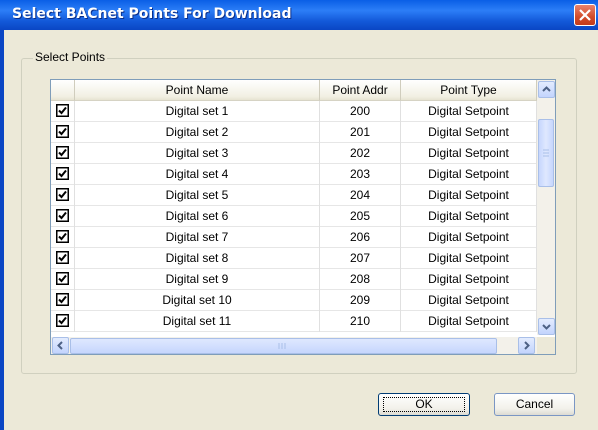 The width and height of the screenshot is (598, 430). Describe the element at coordinates (360, 90) in the screenshot. I see `column-header-point-addr: Point Addr` at that location.